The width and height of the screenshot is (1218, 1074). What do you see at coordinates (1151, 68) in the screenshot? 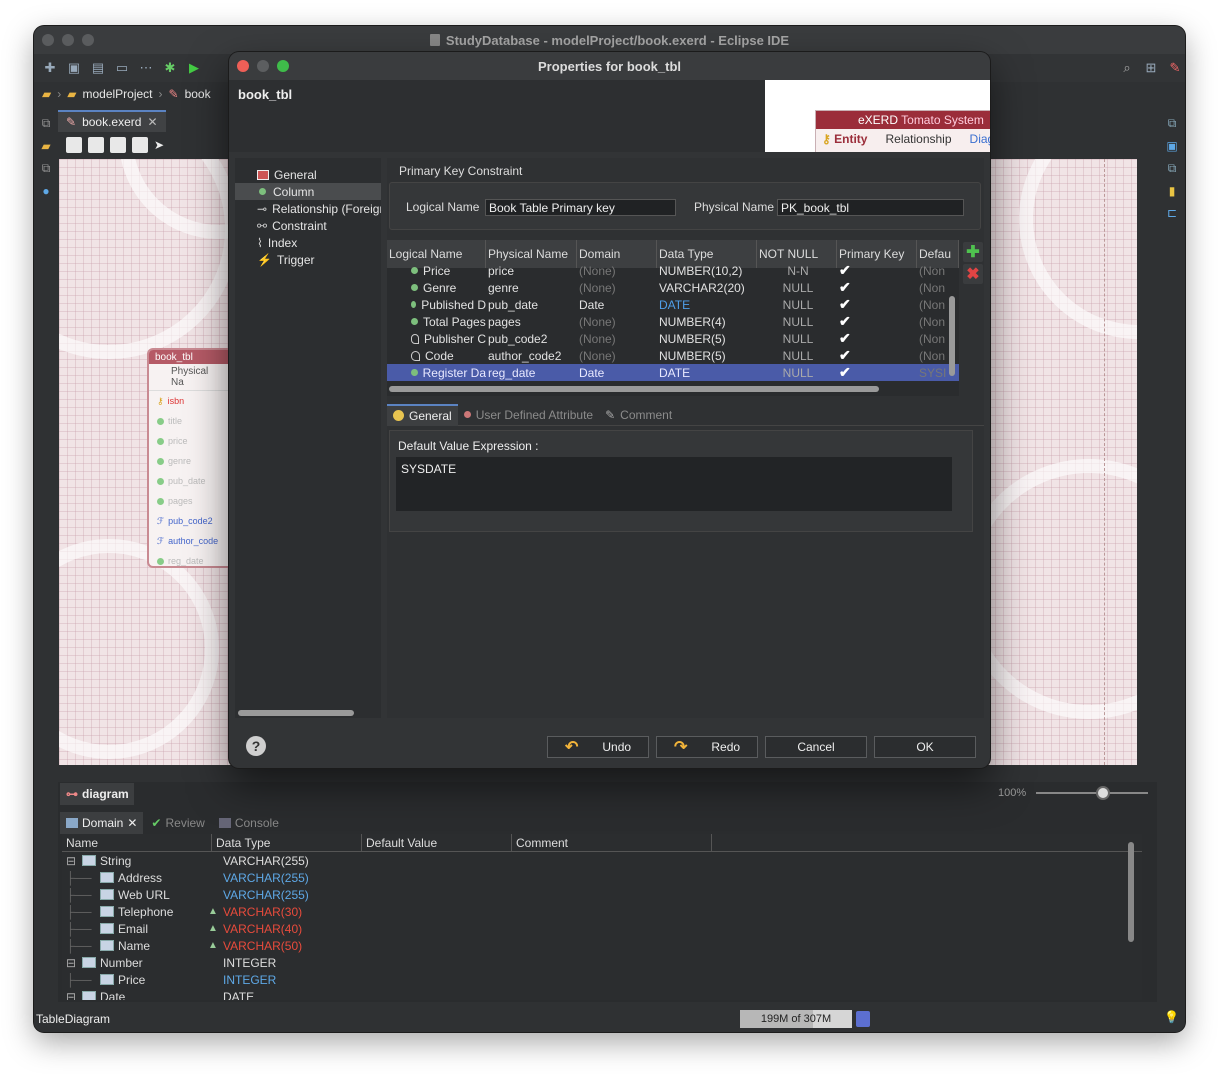
I see `perspective-icon: ⊞` at bounding box center [1151, 68].